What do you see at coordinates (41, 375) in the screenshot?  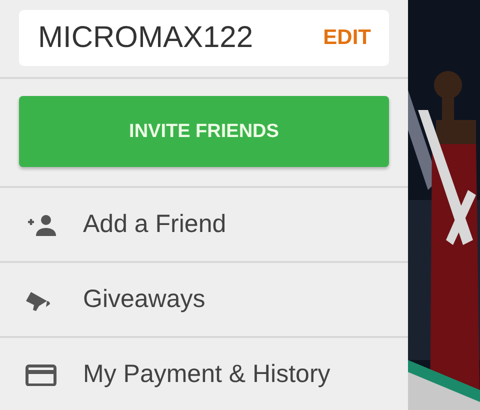 I see `credit-card-icon` at bounding box center [41, 375].